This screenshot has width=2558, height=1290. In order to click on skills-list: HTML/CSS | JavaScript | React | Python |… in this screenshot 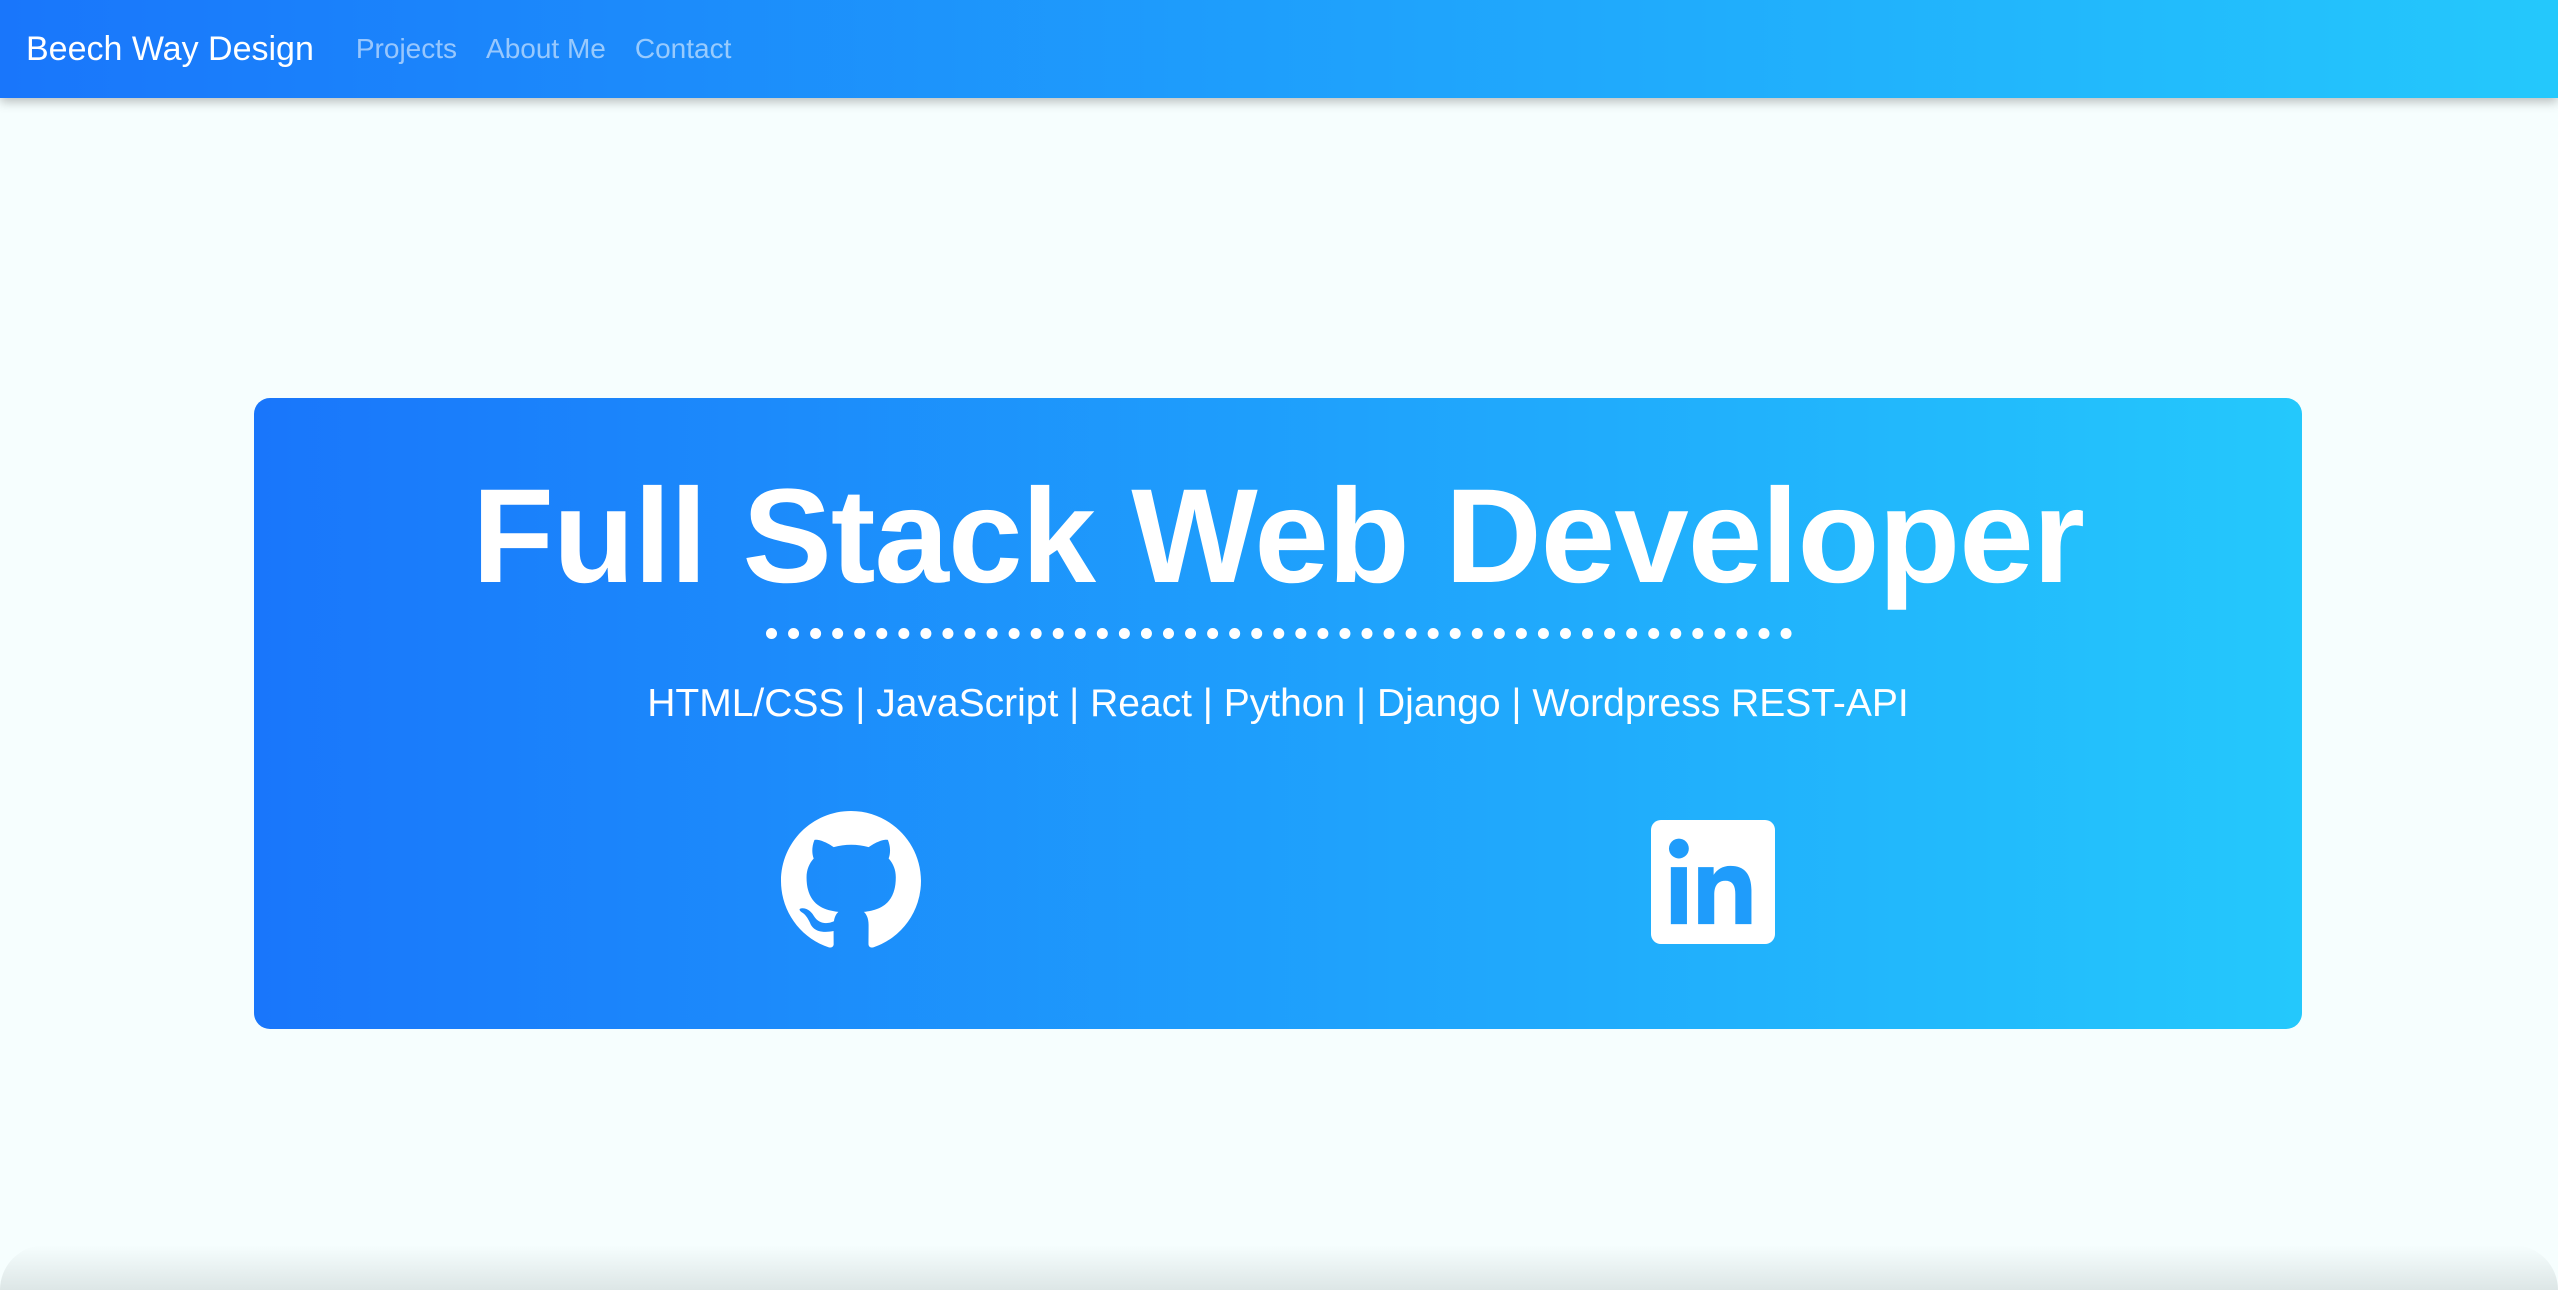, I will do `click(1278, 703)`.